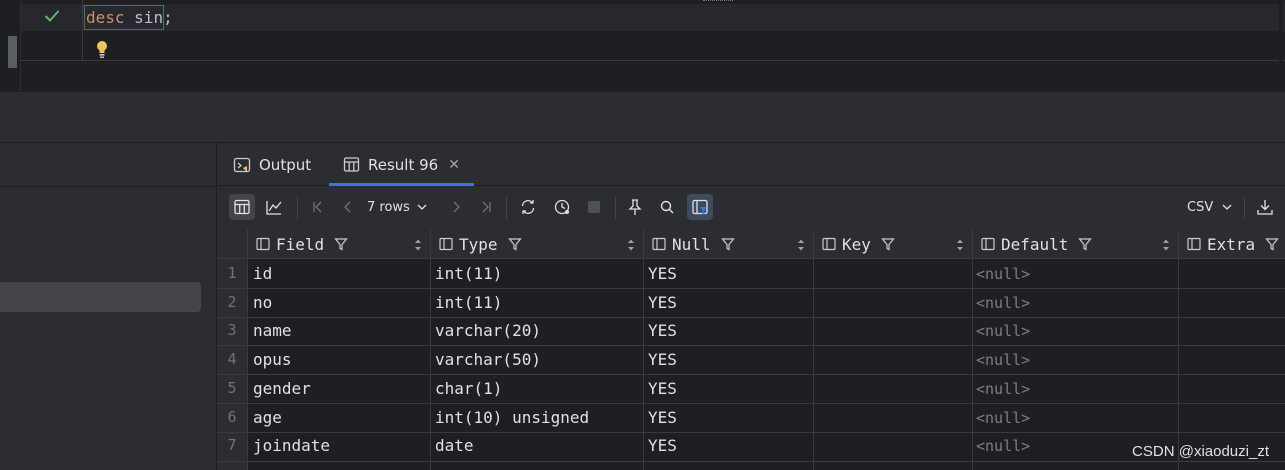 The image size is (1285, 470). What do you see at coordinates (594, 207) in the screenshot?
I see `stop-icon` at bounding box center [594, 207].